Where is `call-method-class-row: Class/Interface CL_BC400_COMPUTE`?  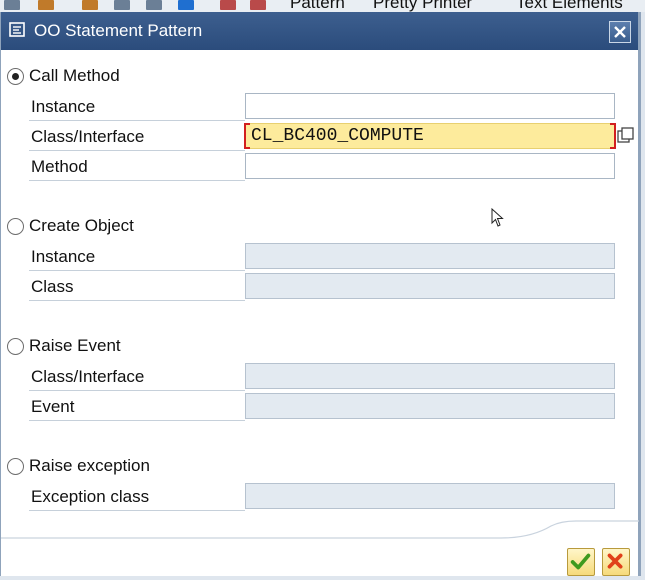
call-method-class-row: Class/Interface CL_BC400_COMPUTE is located at coordinates (331, 136).